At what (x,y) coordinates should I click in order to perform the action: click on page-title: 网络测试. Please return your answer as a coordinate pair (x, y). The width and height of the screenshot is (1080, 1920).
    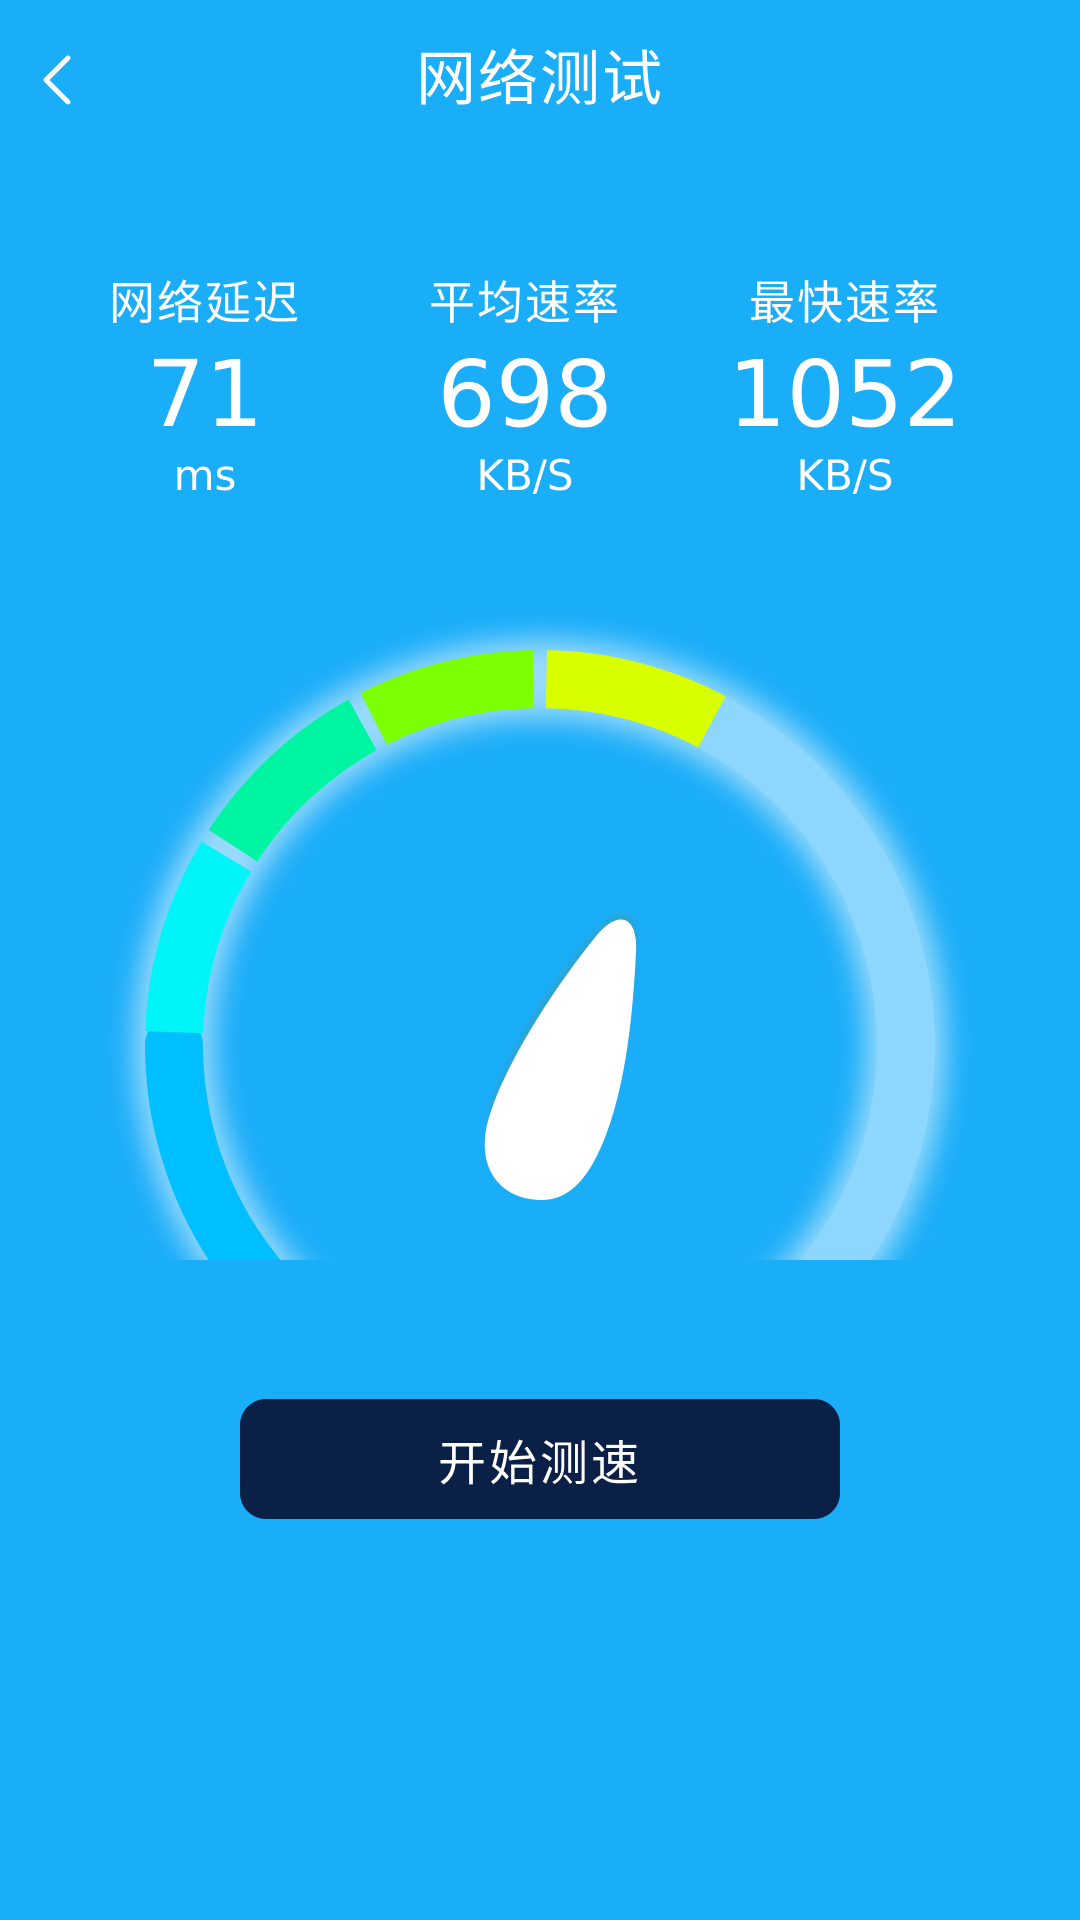
    Looking at the image, I should click on (540, 80).